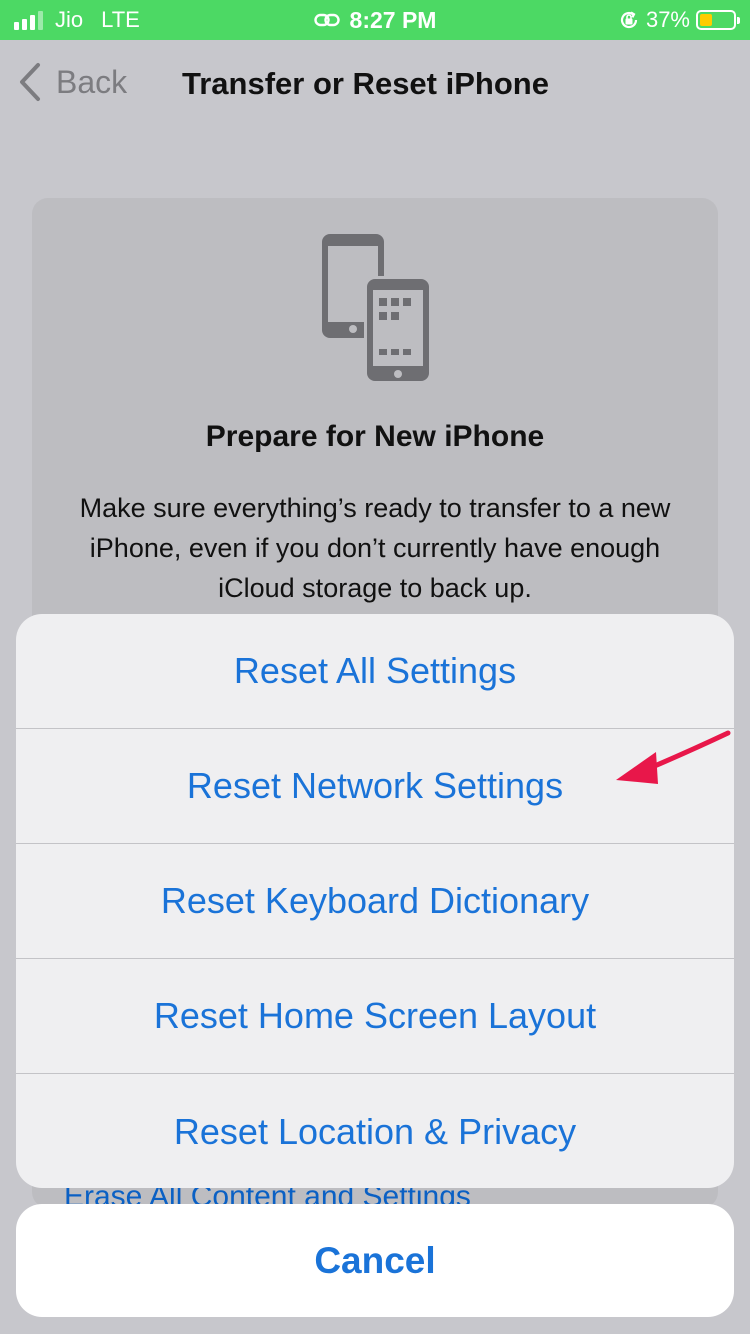 Image resolution: width=750 pixels, height=1334 pixels. I want to click on status-right: 37%, so click(679, 20).